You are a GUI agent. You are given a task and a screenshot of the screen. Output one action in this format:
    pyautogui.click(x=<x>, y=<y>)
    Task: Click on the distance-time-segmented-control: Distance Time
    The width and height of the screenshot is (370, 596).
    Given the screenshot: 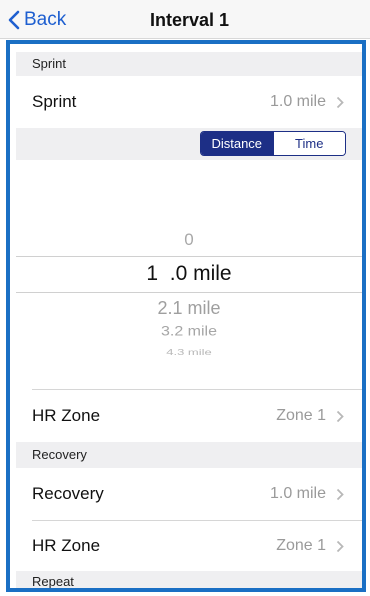 What is the action you would take?
    pyautogui.click(x=273, y=143)
    